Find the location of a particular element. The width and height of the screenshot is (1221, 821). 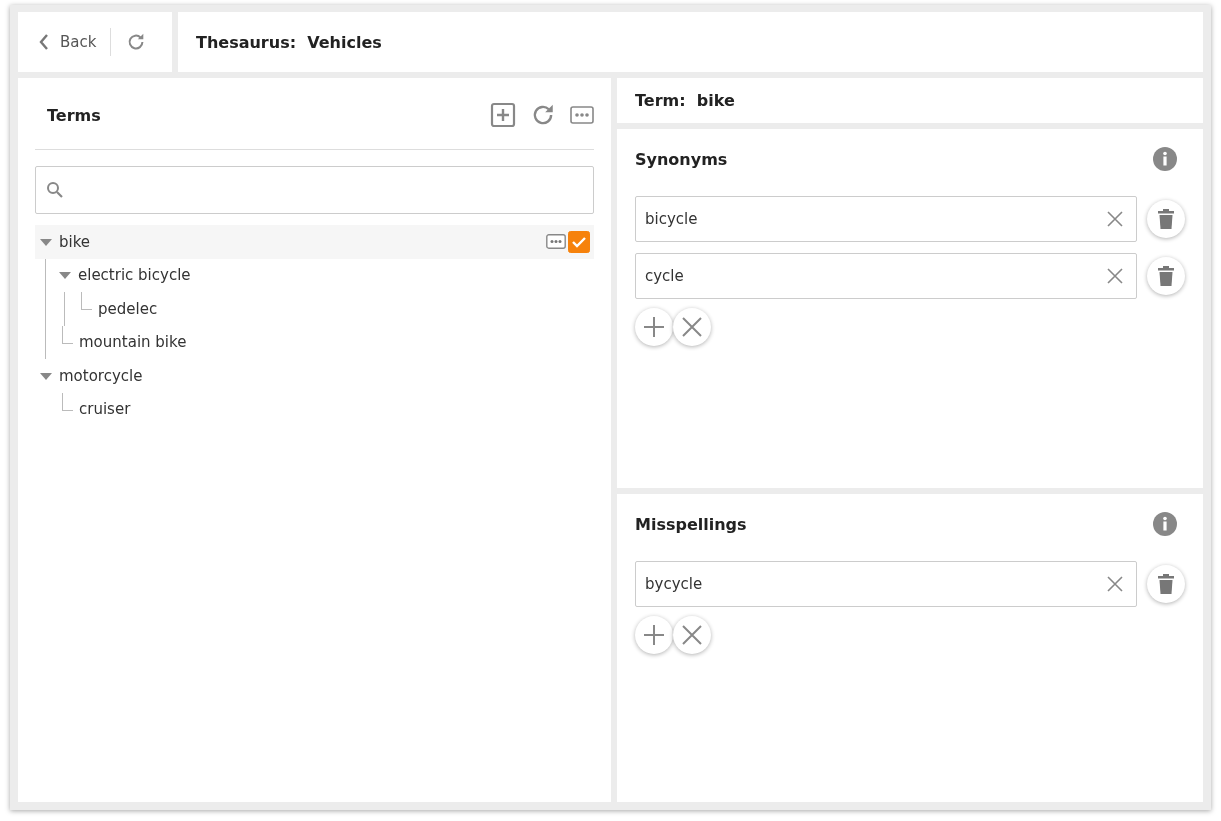

search-field is located at coordinates (314, 190).